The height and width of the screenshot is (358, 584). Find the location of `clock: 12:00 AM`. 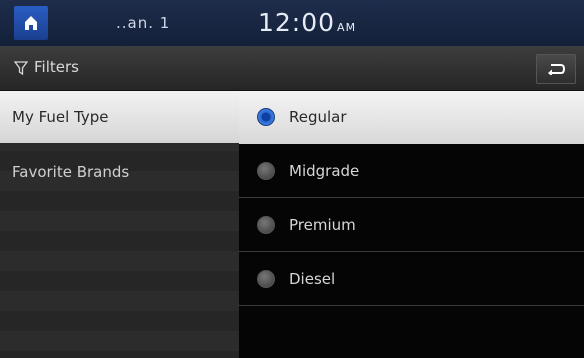

clock: 12:00 AM is located at coordinates (307, 22).